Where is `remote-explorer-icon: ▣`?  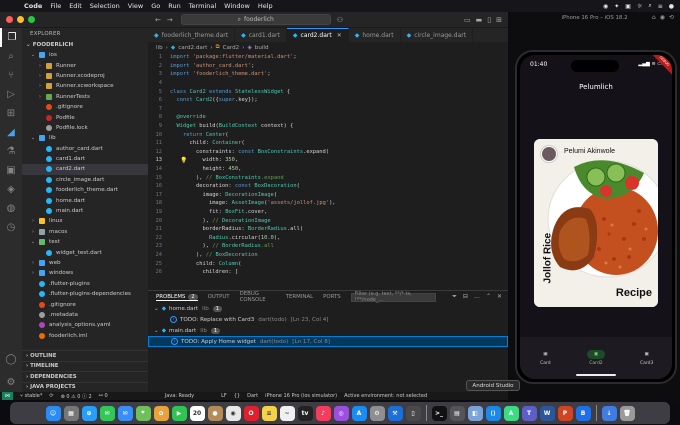
remote-explorer-icon: ▣ is located at coordinates (11, 170).